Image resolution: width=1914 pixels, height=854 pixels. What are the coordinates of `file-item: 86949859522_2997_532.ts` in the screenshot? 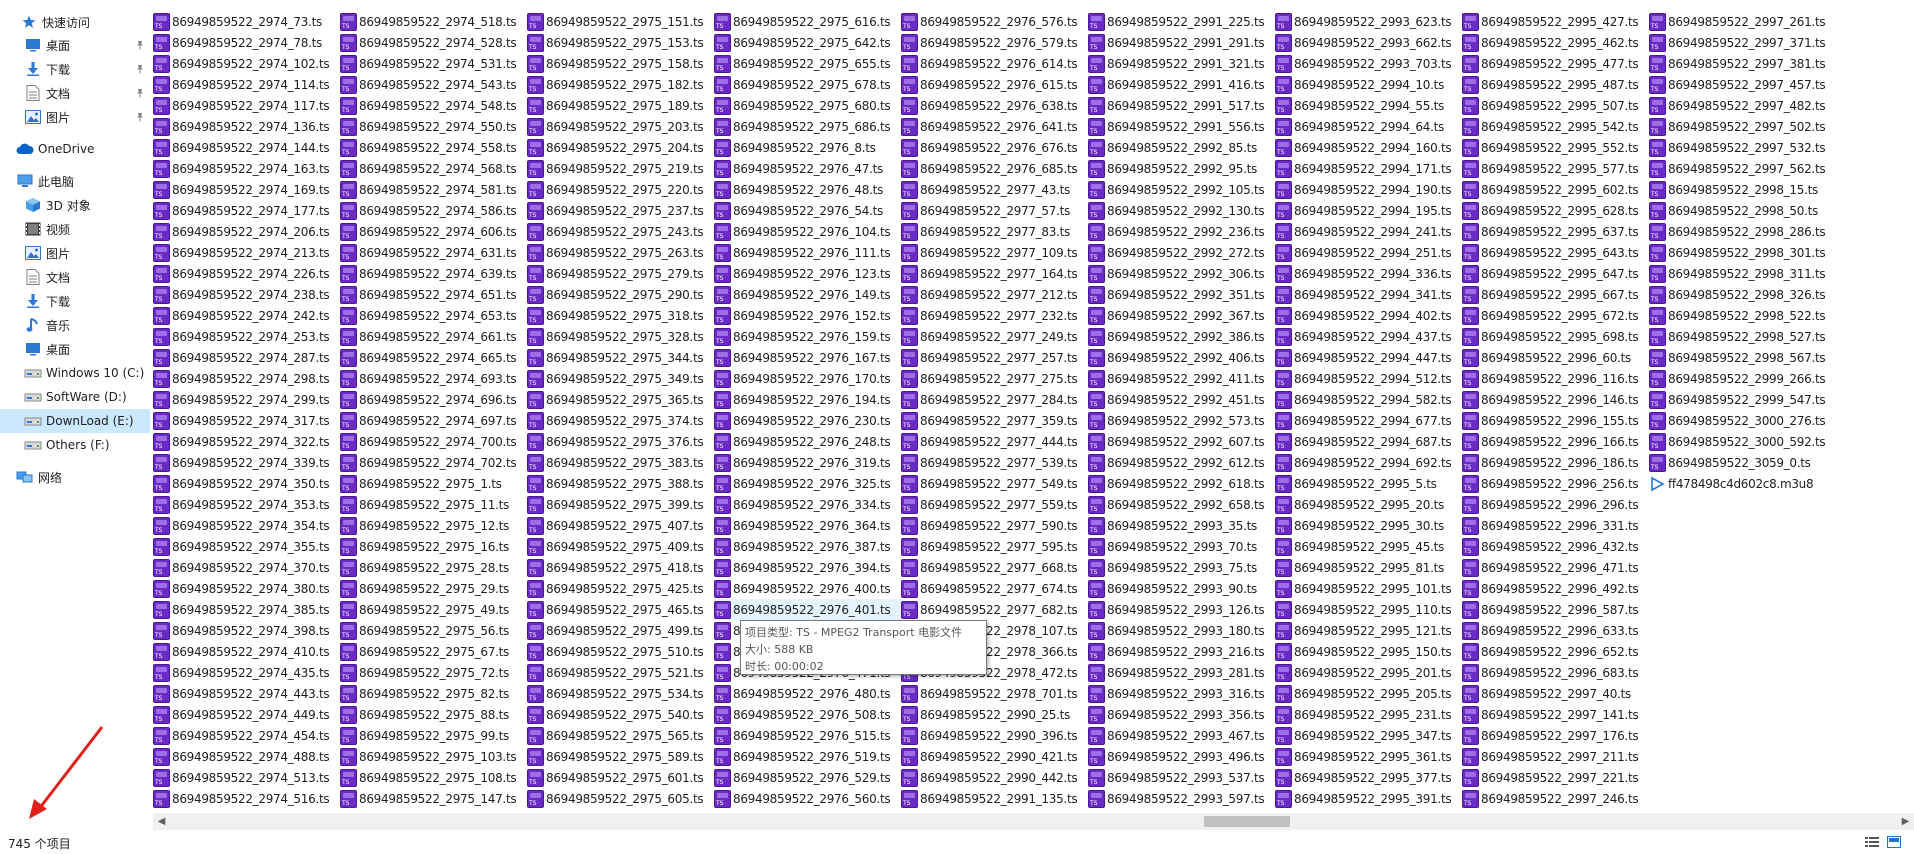 It's located at (1743, 147).